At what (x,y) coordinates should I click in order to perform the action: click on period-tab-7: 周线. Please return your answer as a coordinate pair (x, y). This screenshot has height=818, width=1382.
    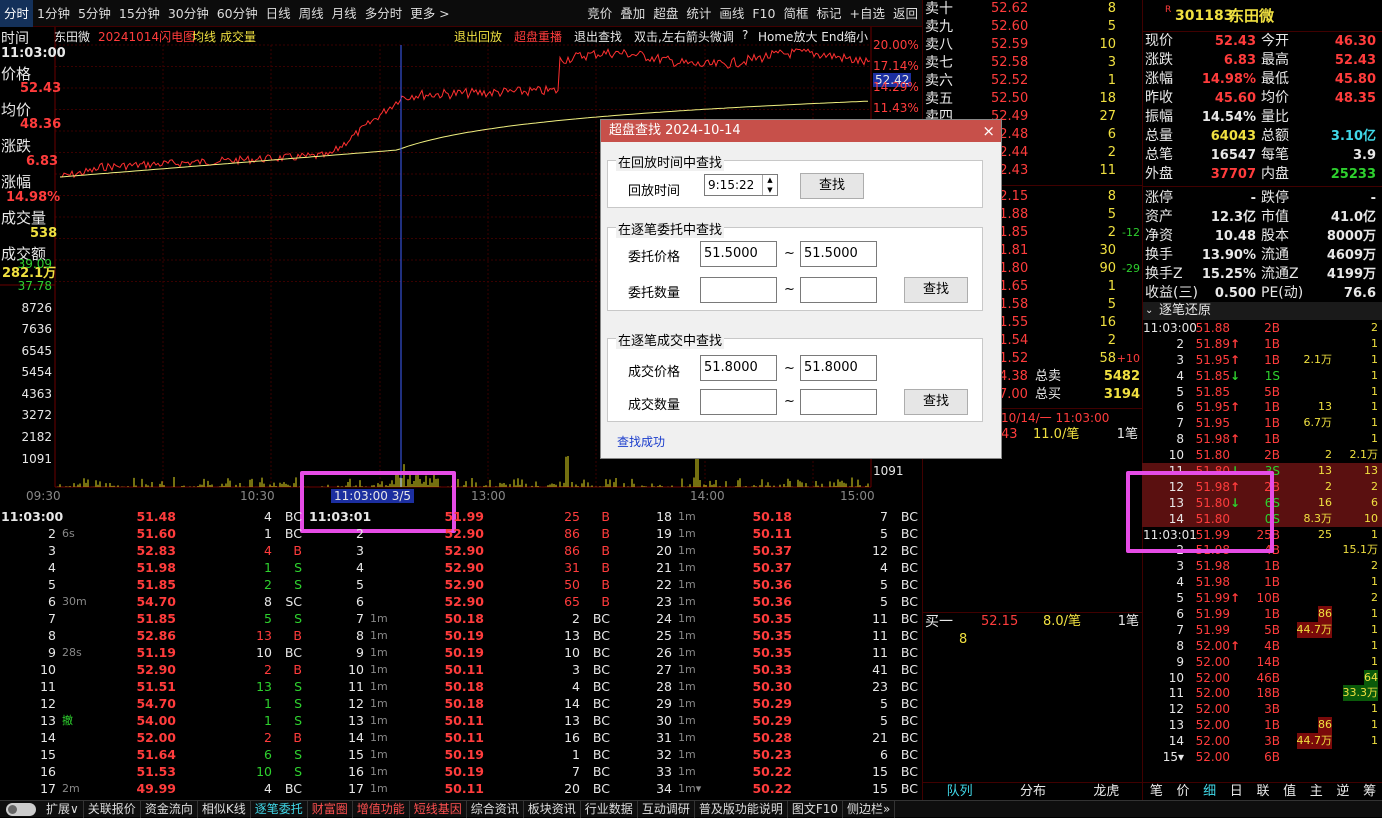
    Looking at the image, I should click on (311, 13).